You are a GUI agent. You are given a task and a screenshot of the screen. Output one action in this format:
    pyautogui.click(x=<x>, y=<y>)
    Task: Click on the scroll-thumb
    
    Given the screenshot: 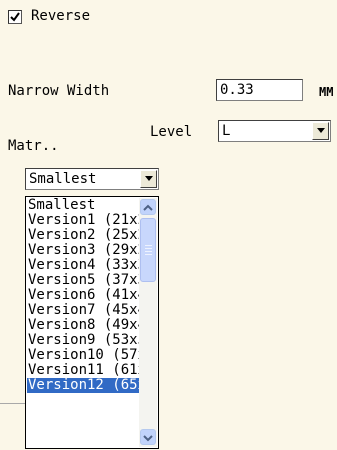 What is the action you would take?
    pyautogui.click(x=148, y=250)
    